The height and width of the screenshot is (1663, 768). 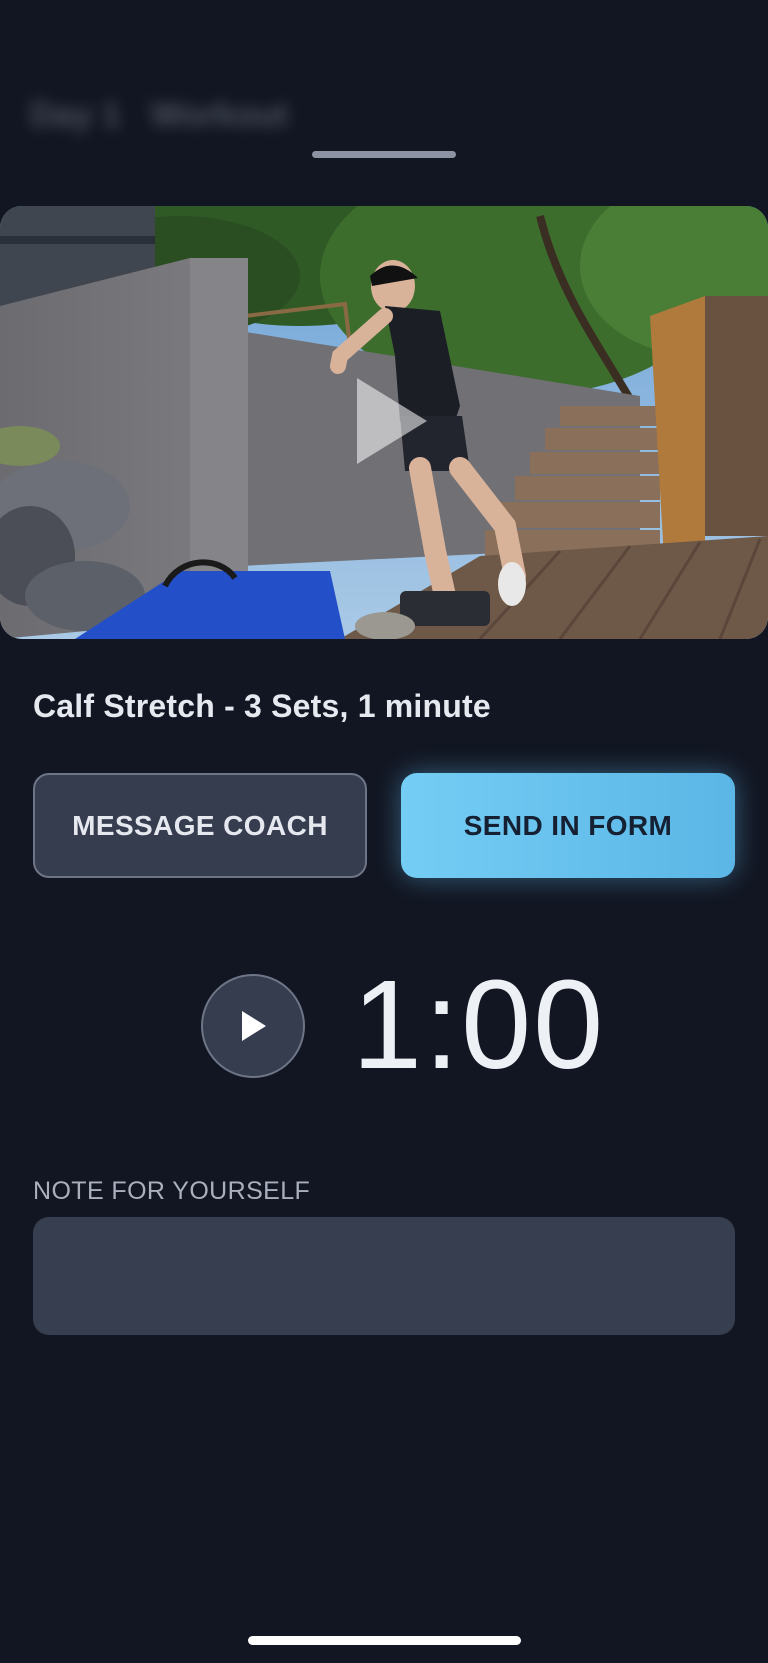 I want to click on blurred-header: Day 1 Workout, so click(x=159, y=115).